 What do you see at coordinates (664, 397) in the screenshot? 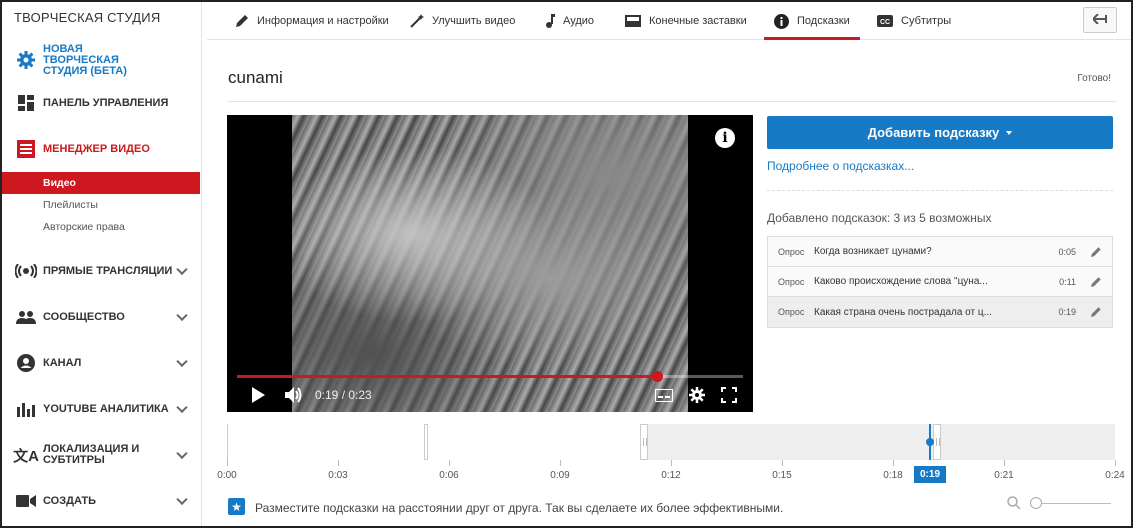
I see `subtitles-icon` at bounding box center [664, 397].